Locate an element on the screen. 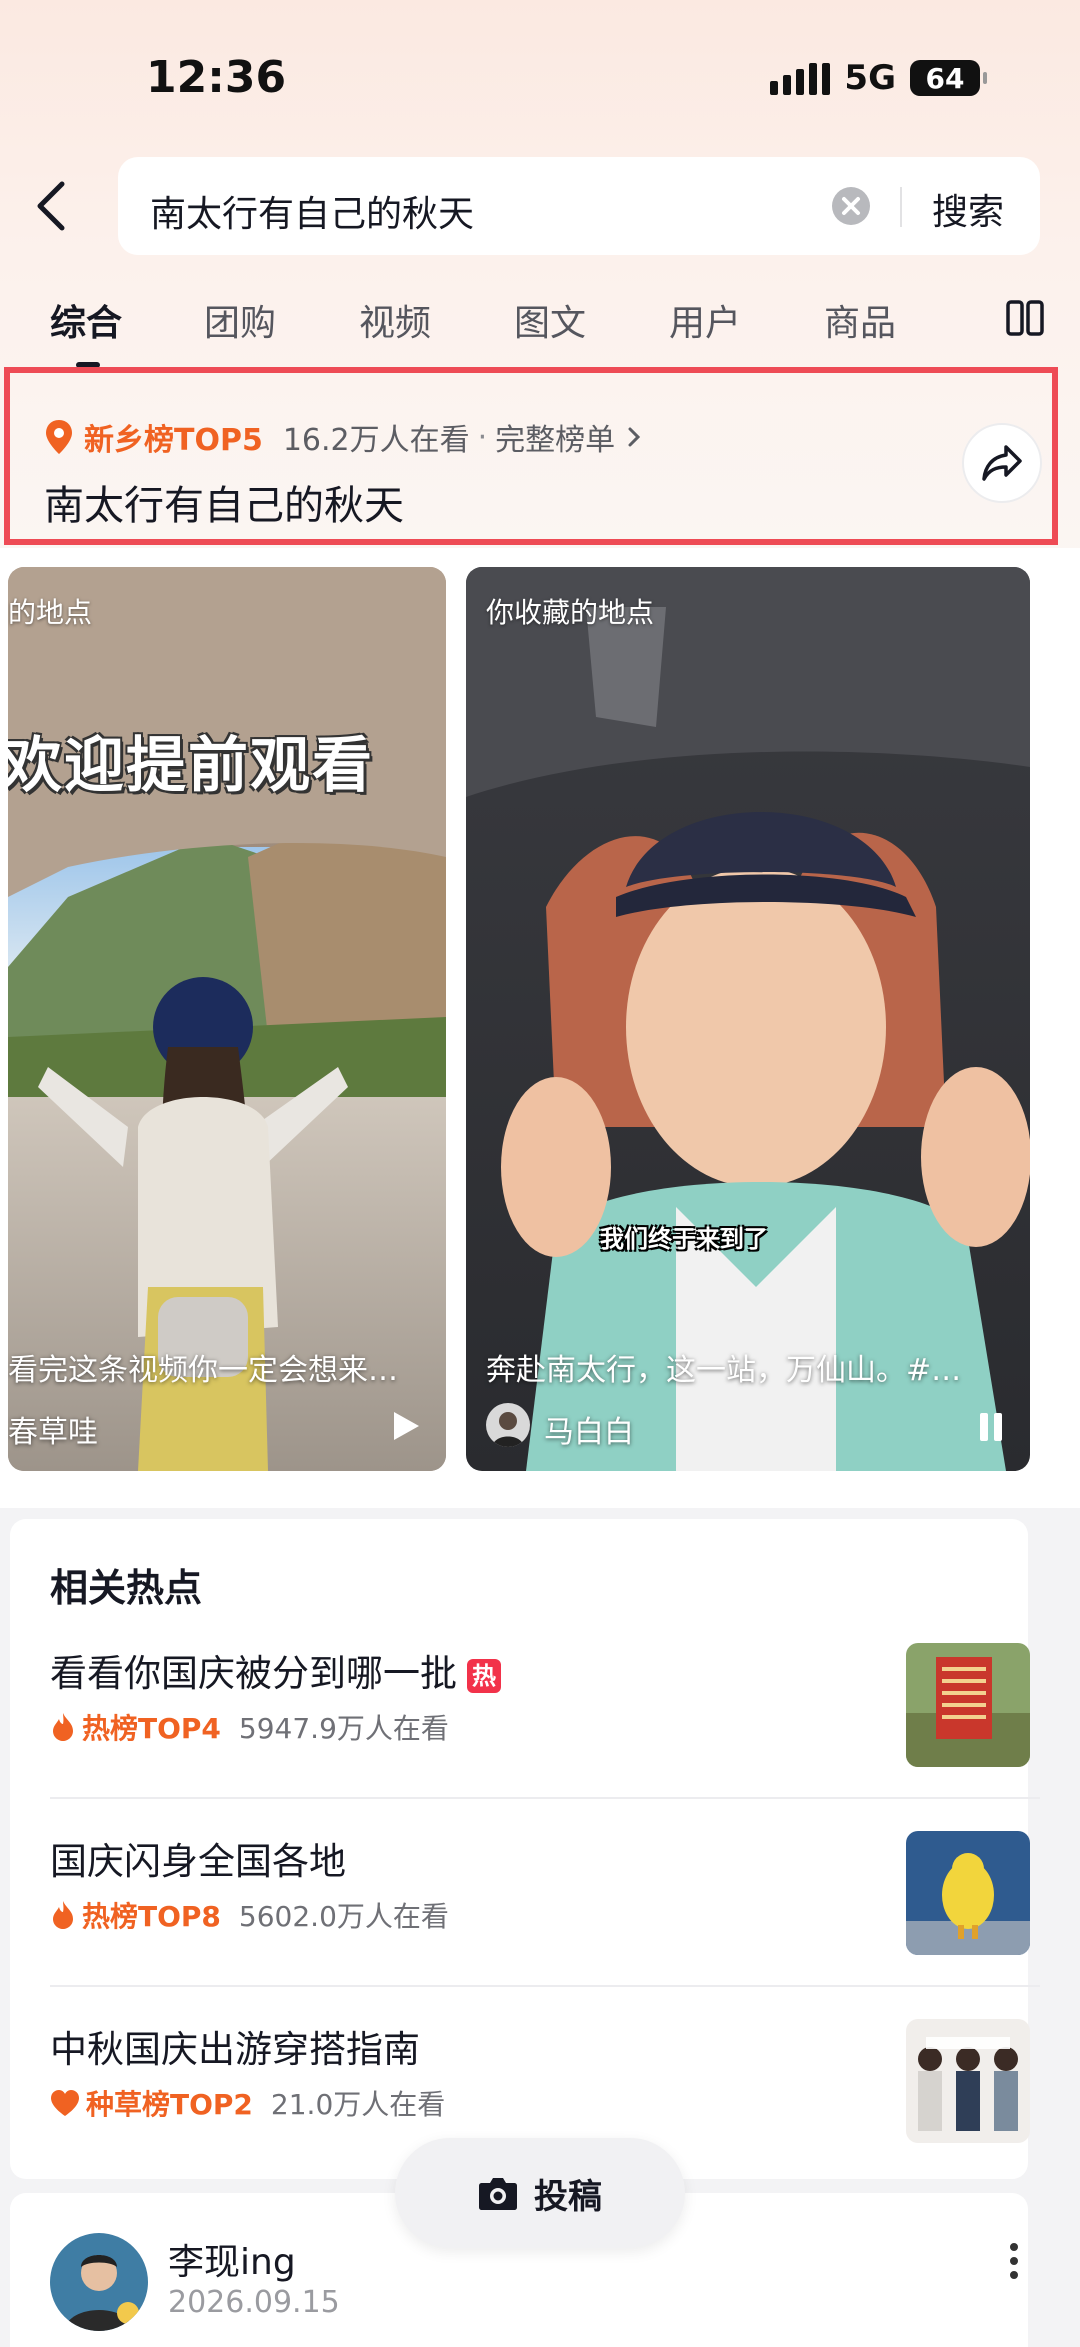 This screenshot has width=1080, height=2347. status-icons: 5G 64 is located at coordinates (878, 78).